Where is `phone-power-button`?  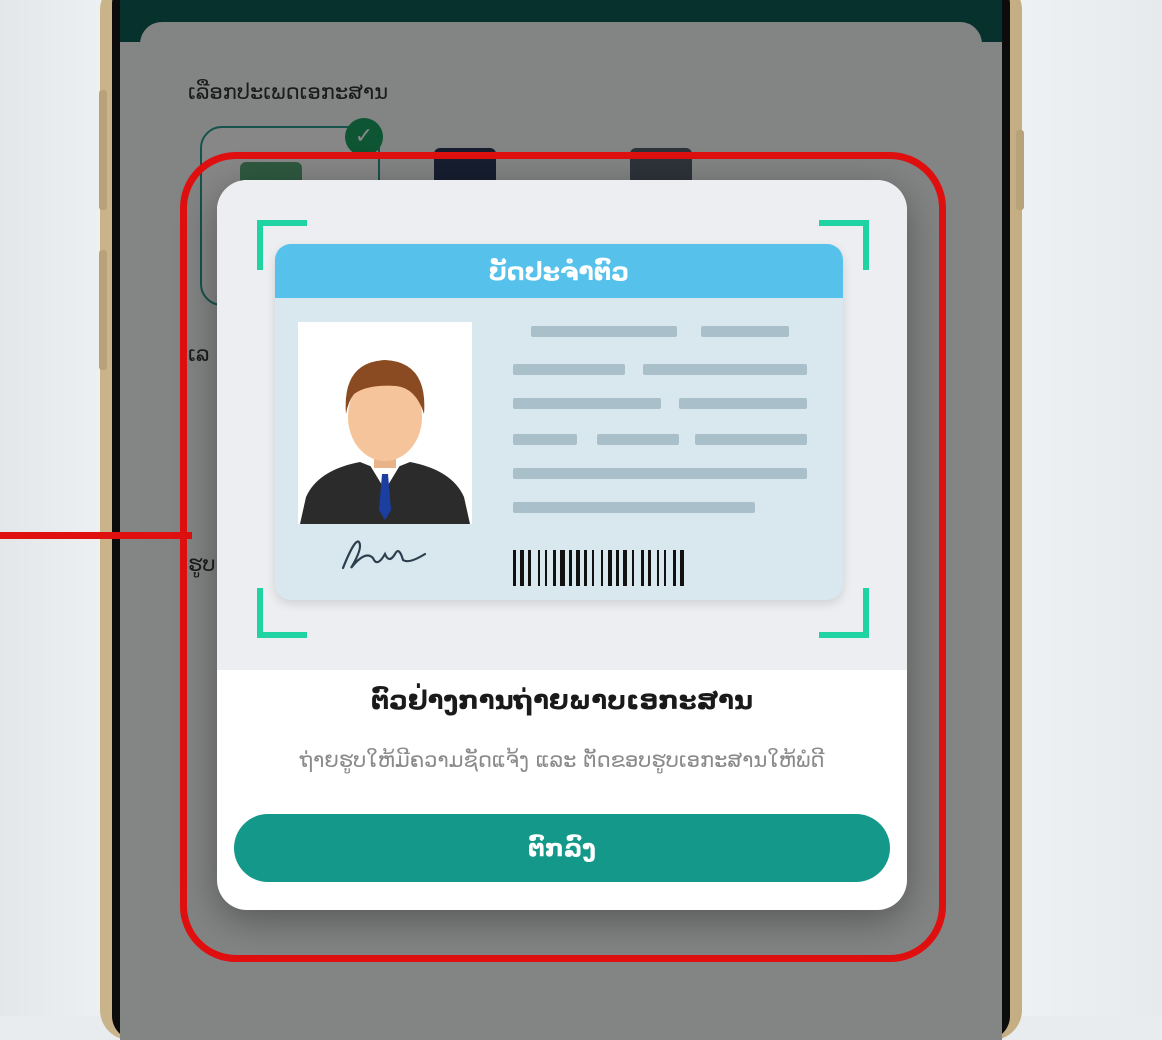
phone-power-button is located at coordinates (1020, 170).